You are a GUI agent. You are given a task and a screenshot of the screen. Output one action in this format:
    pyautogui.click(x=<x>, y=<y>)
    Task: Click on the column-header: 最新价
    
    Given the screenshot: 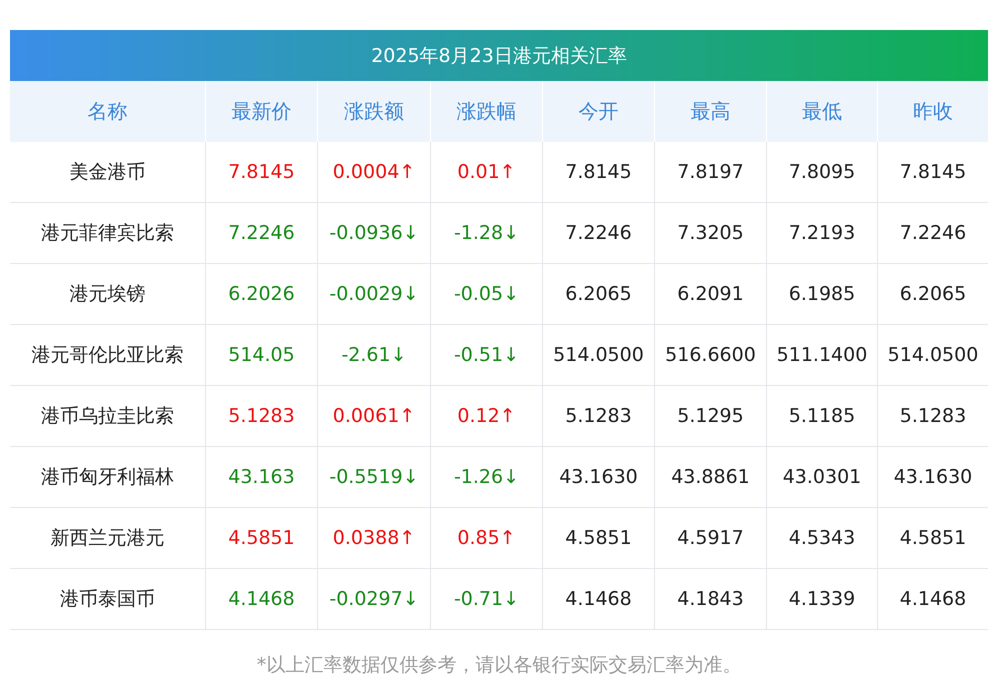 What is the action you would take?
    pyautogui.click(x=261, y=111)
    